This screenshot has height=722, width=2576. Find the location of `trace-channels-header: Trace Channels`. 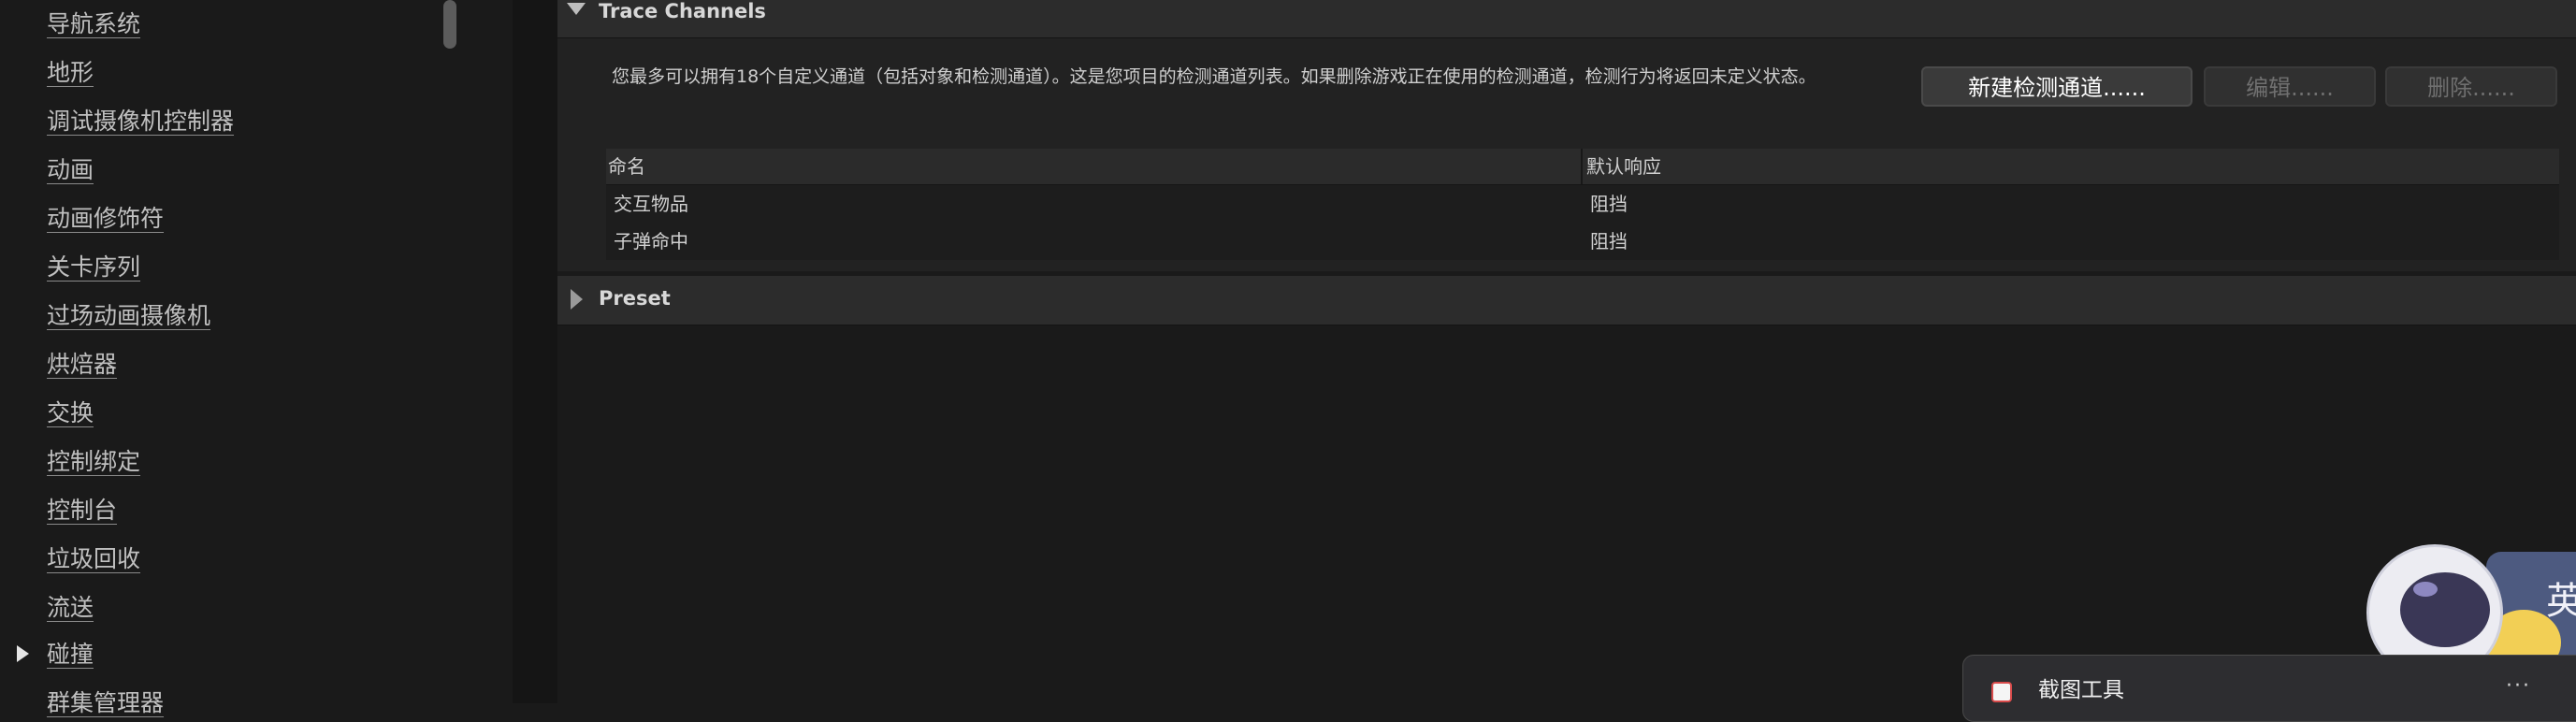

trace-channels-header: Trace Channels is located at coordinates (1566, 19).